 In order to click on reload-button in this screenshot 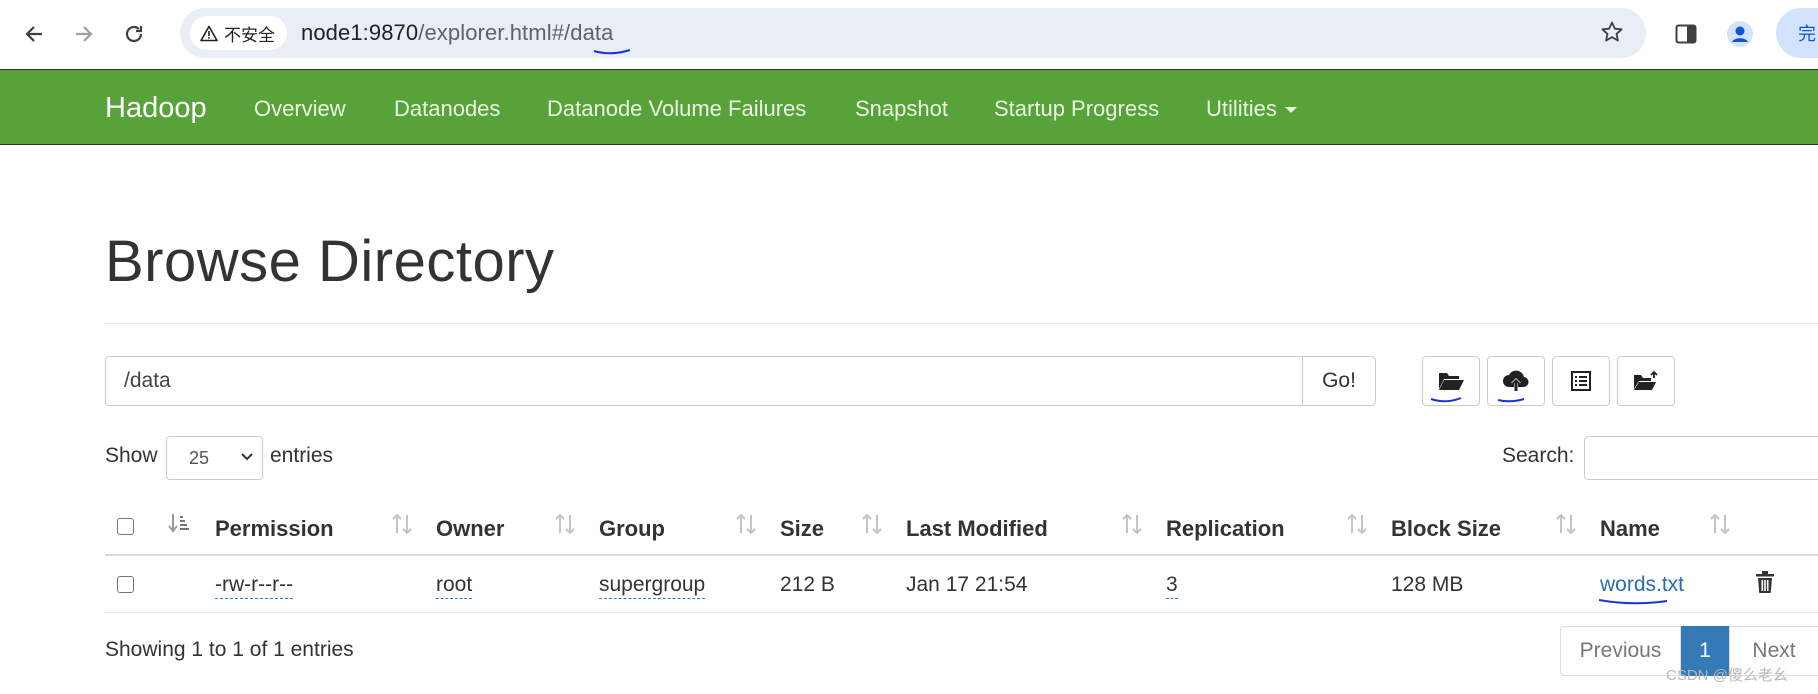, I will do `click(134, 34)`.